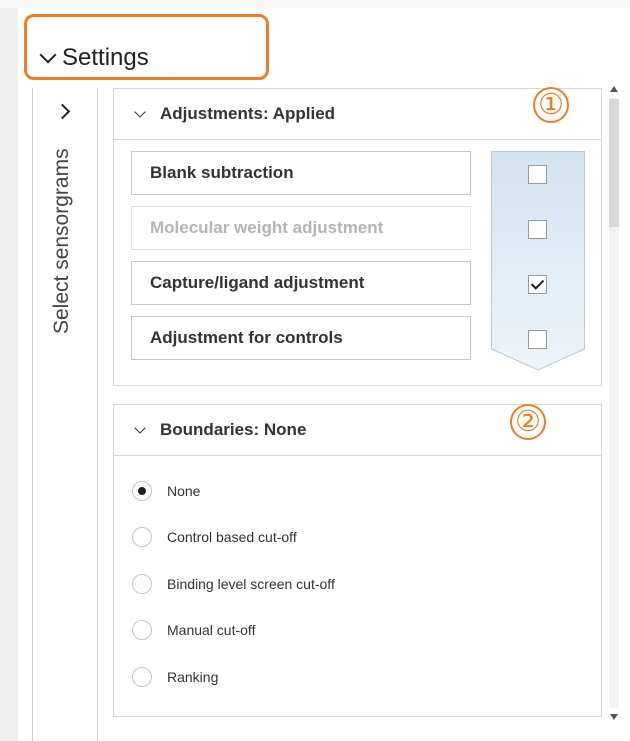  I want to click on radio-label: Manual cut-off, so click(211, 630).